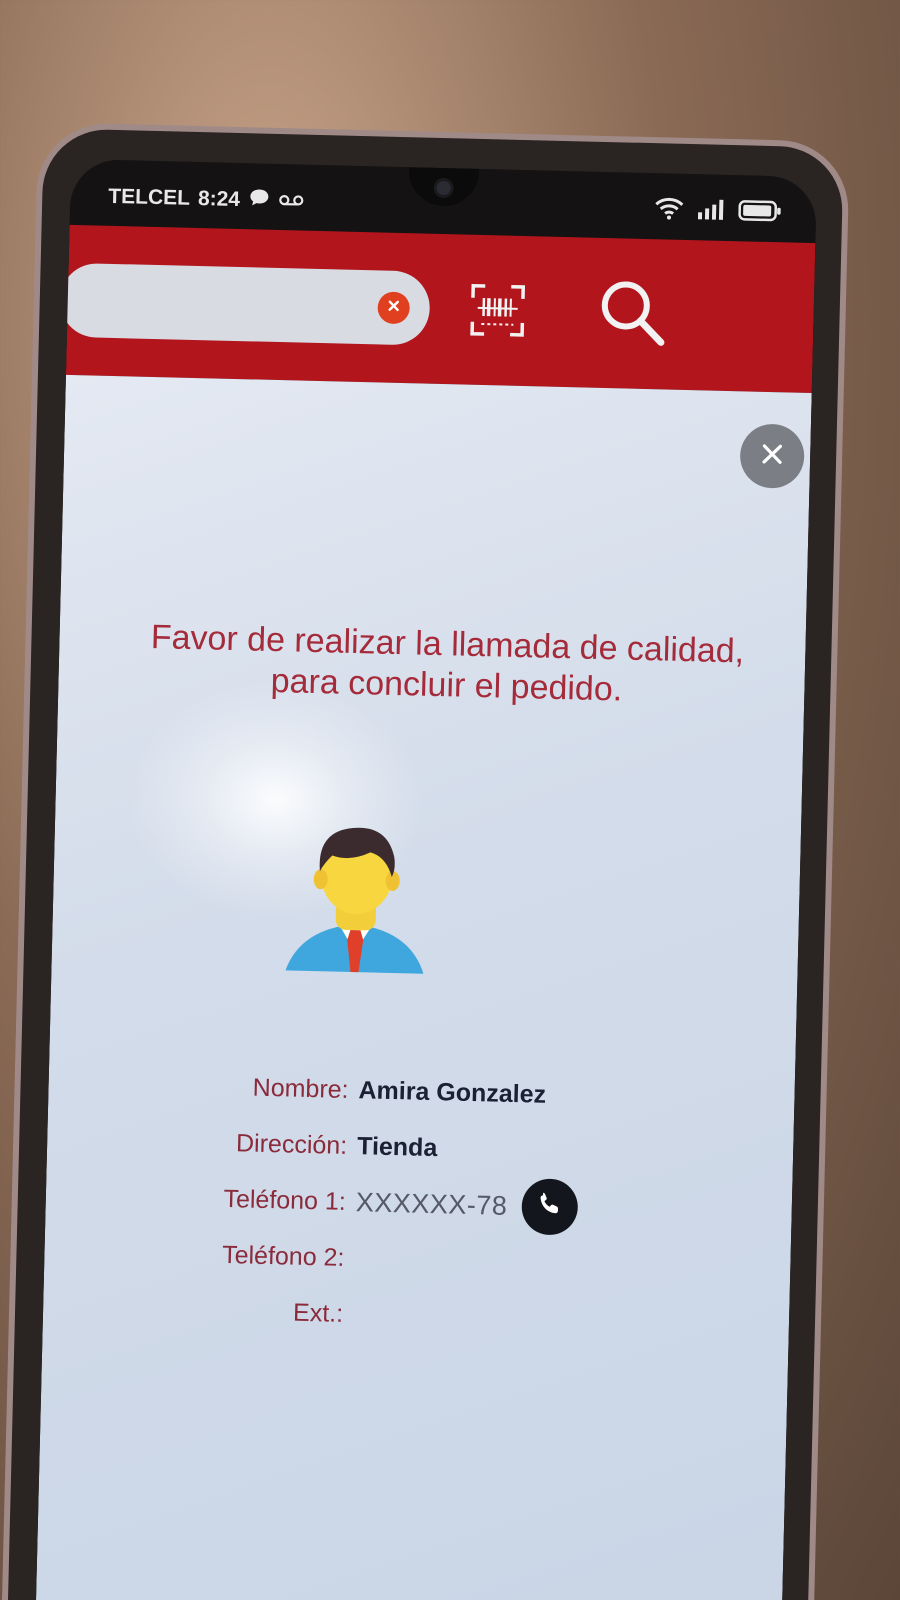 The image size is (900, 1600). What do you see at coordinates (291, 1144) in the screenshot?
I see `direccion-label: Dirección:` at bounding box center [291, 1144].